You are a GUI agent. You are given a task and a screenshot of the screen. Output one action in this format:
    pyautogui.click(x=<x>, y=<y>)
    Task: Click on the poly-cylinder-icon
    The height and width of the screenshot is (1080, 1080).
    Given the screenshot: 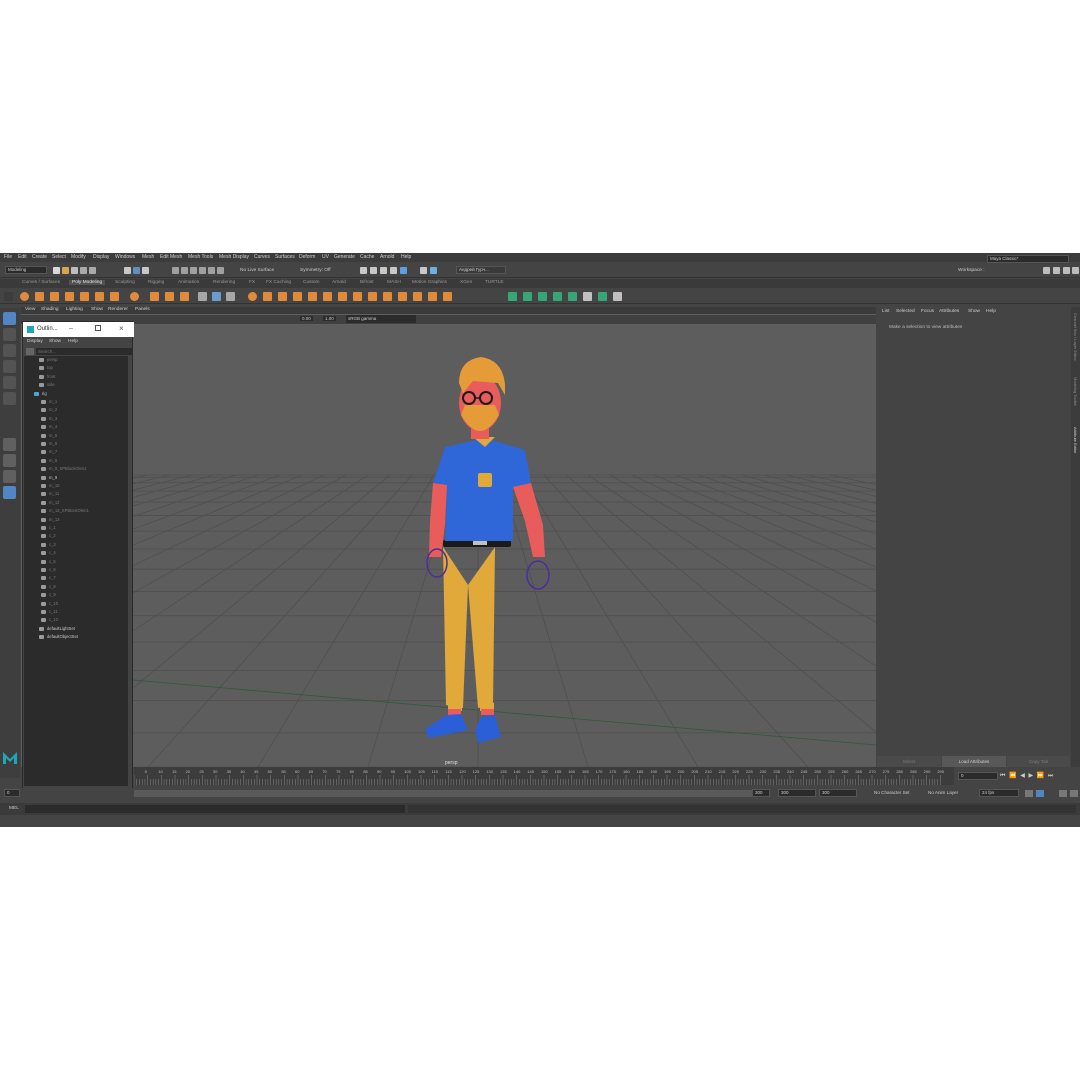 What is the action you would take?
    pyautogui.click(x=54, y=296)
    